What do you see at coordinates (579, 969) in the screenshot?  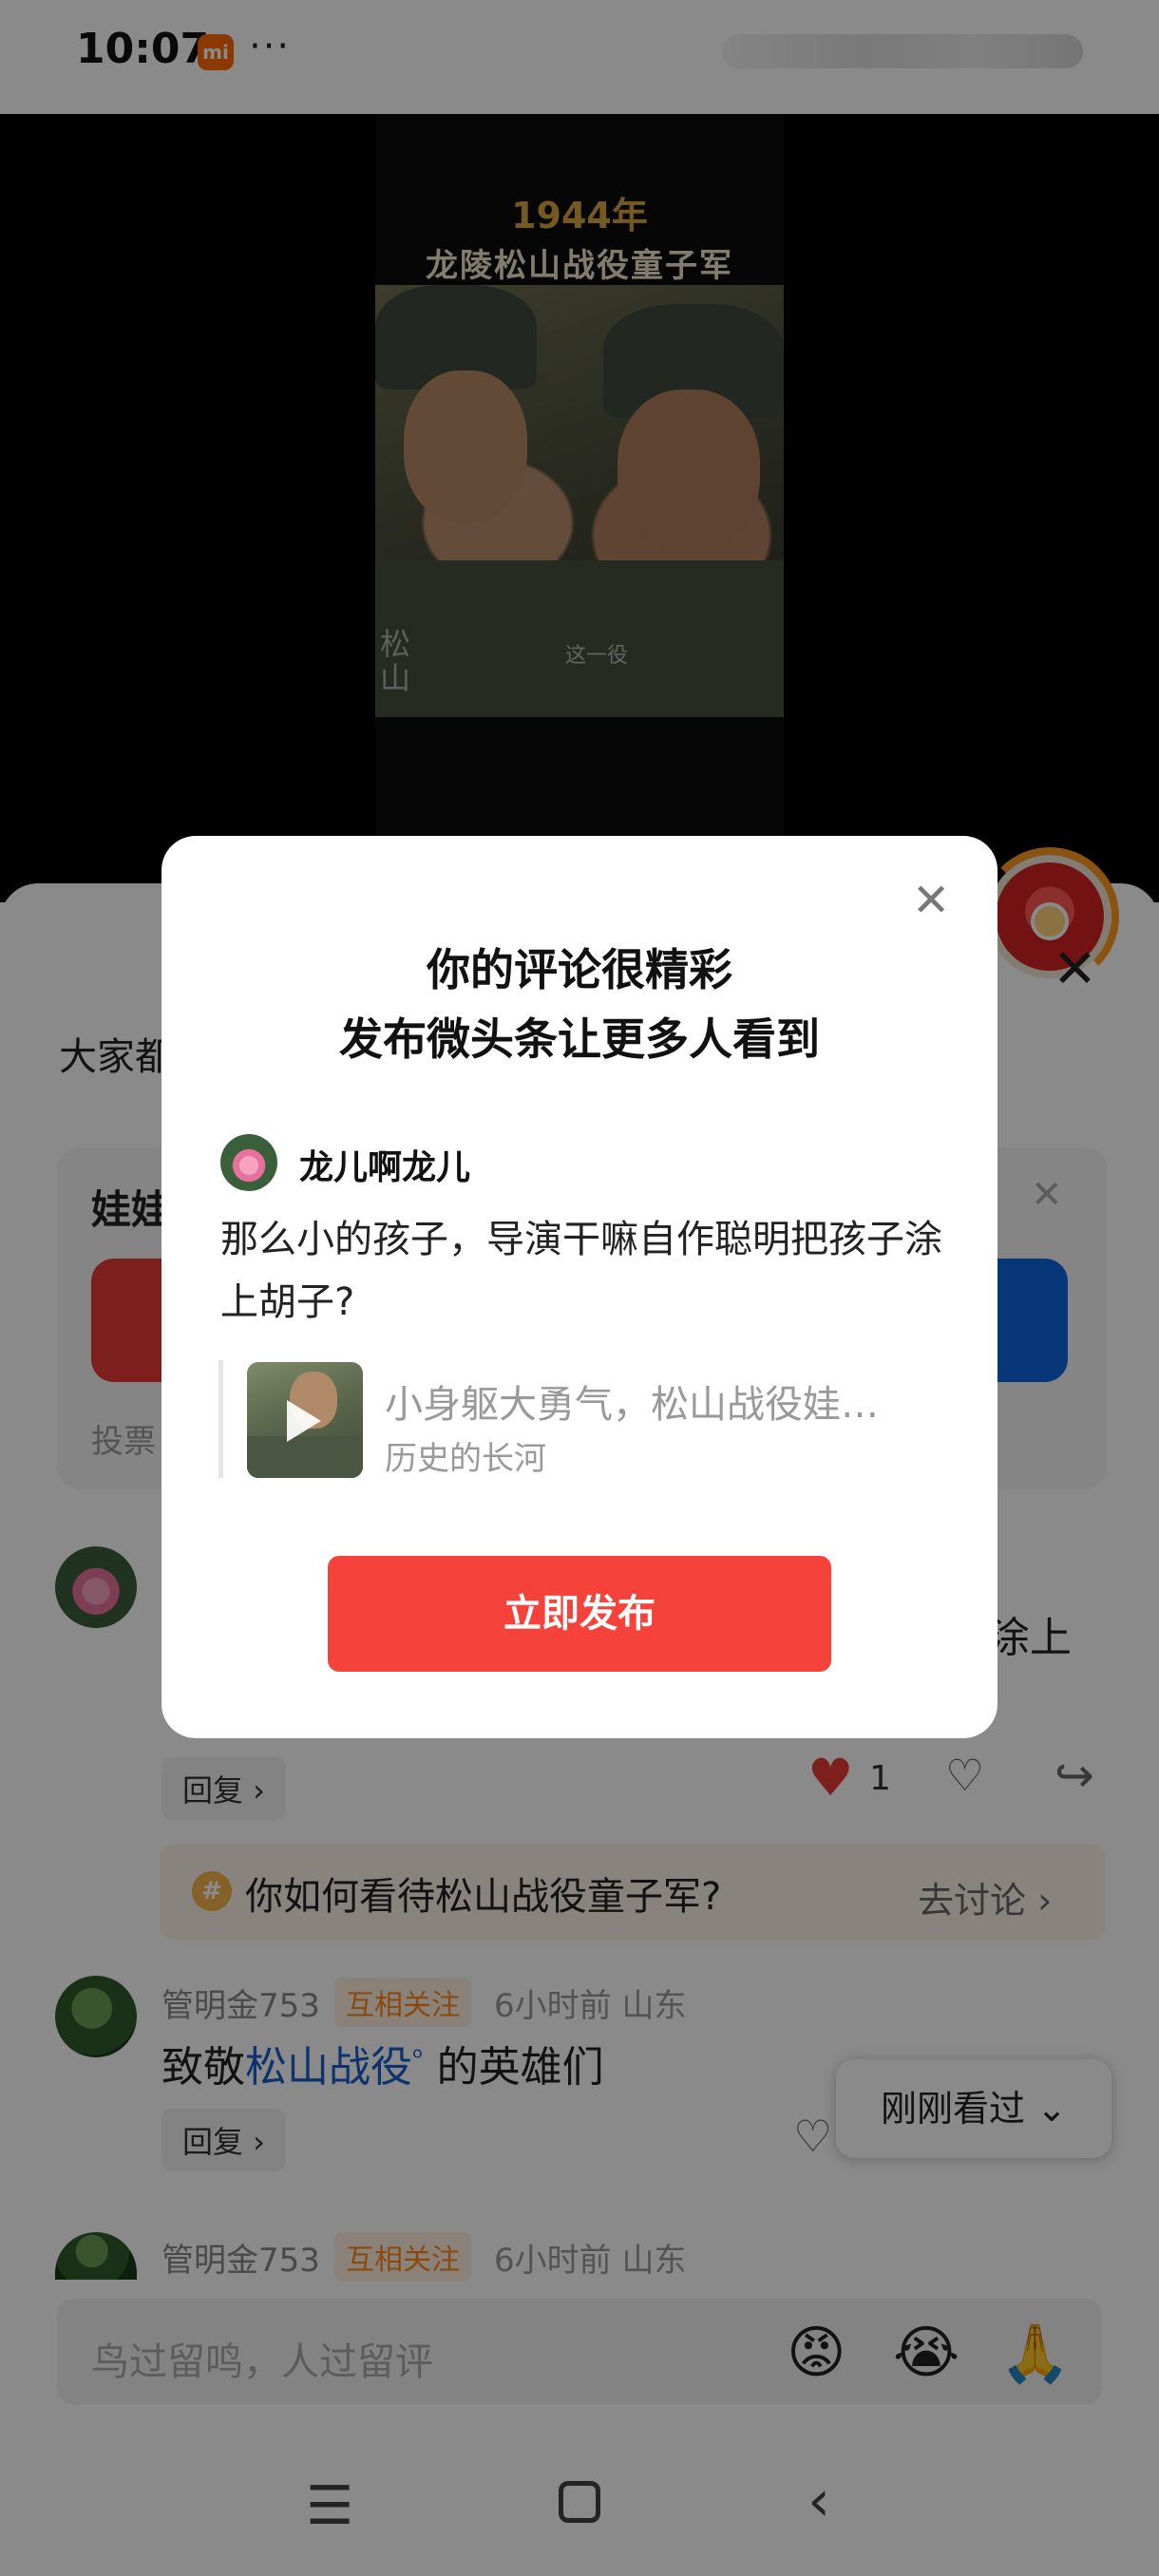 I see `dialog-title-line1: 你的评论很精彩` at bounding box center [579, 969].